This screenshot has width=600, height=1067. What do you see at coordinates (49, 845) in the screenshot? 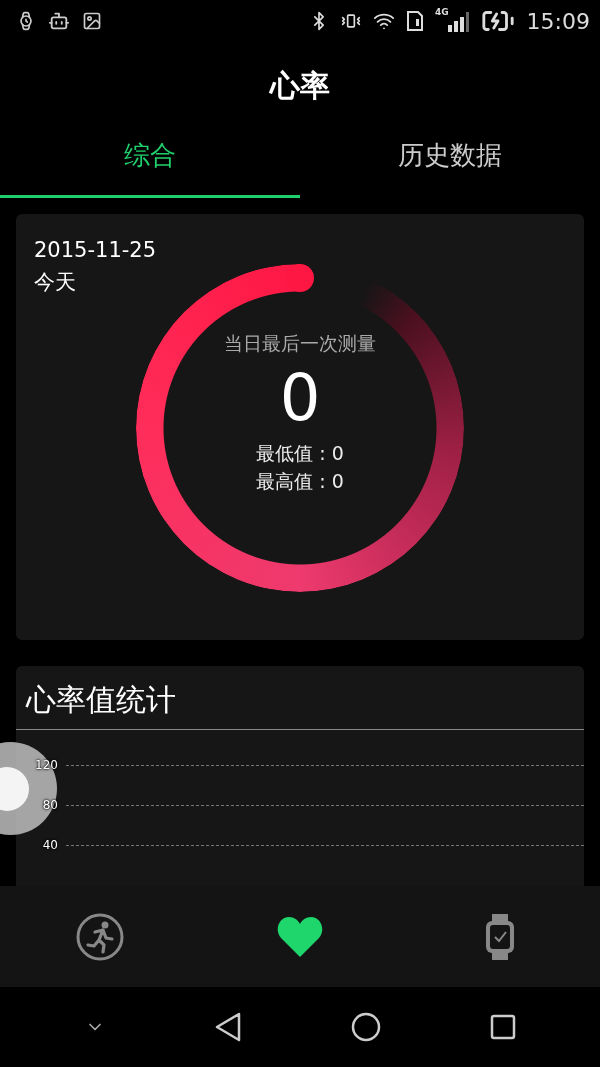
I see `y-tick-label: 40` at bounding box center [49, 845].